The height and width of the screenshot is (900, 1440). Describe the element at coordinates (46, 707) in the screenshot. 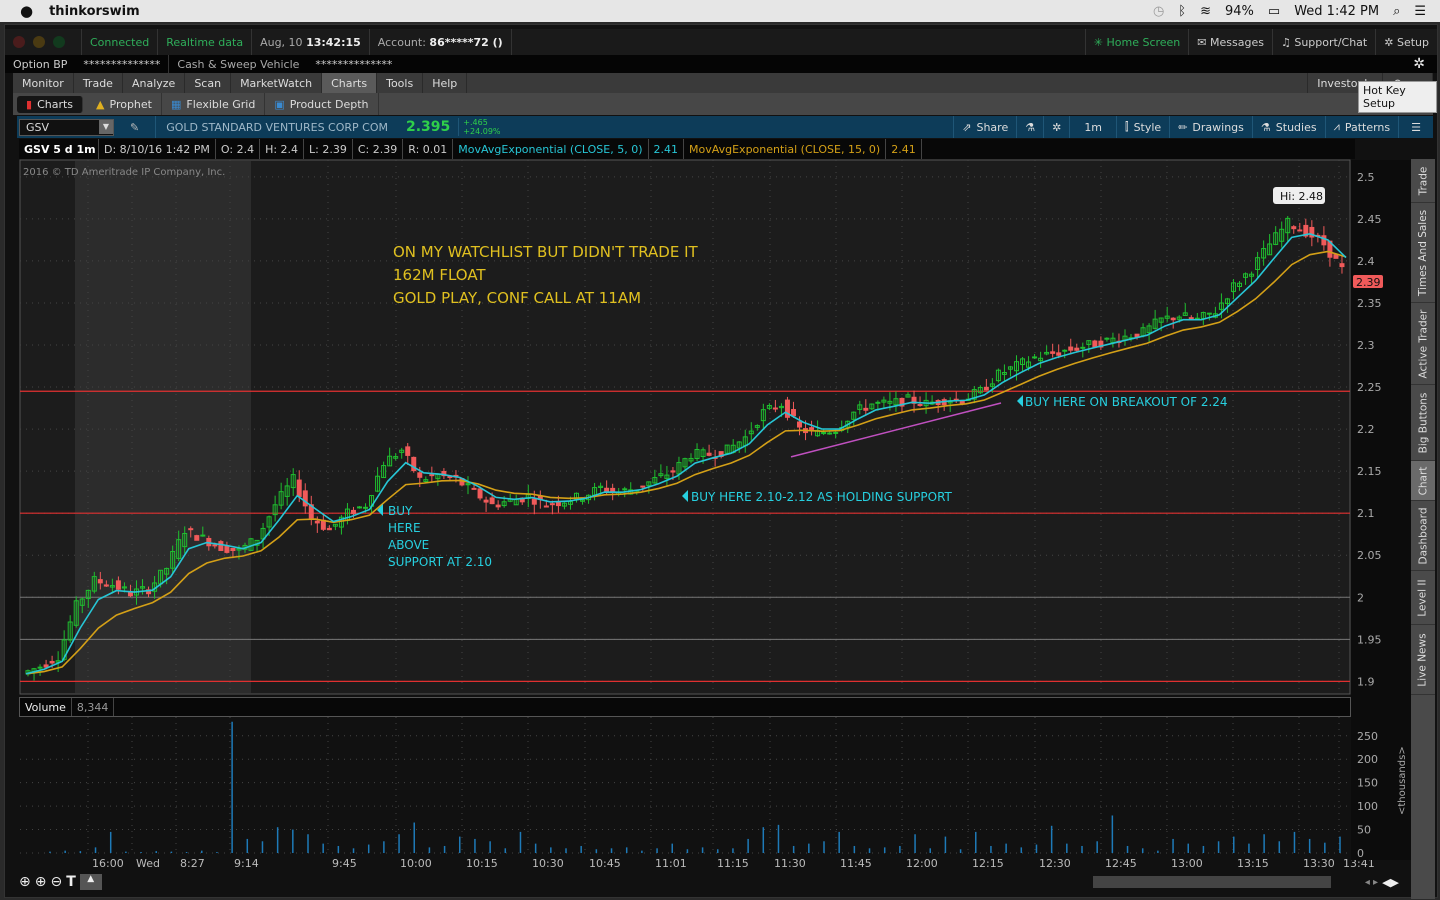

I see `volume-label: Volume` at that location.